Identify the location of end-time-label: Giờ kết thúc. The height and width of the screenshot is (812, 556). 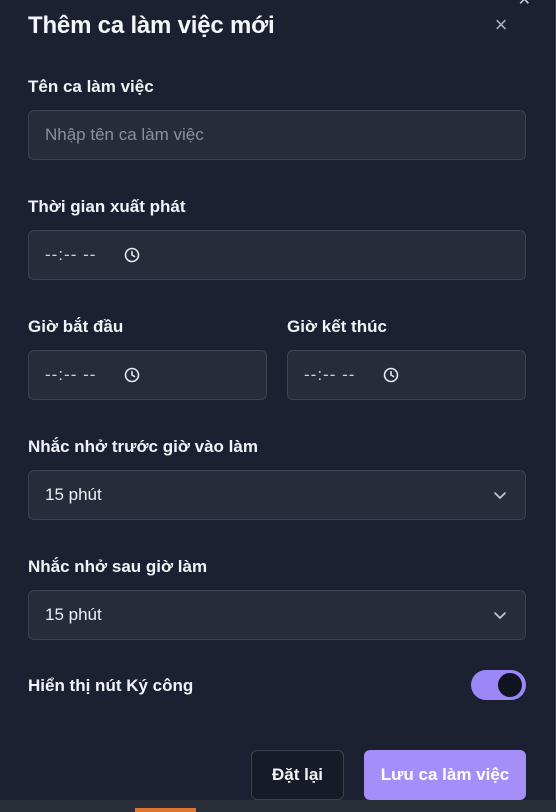
(337, 326).